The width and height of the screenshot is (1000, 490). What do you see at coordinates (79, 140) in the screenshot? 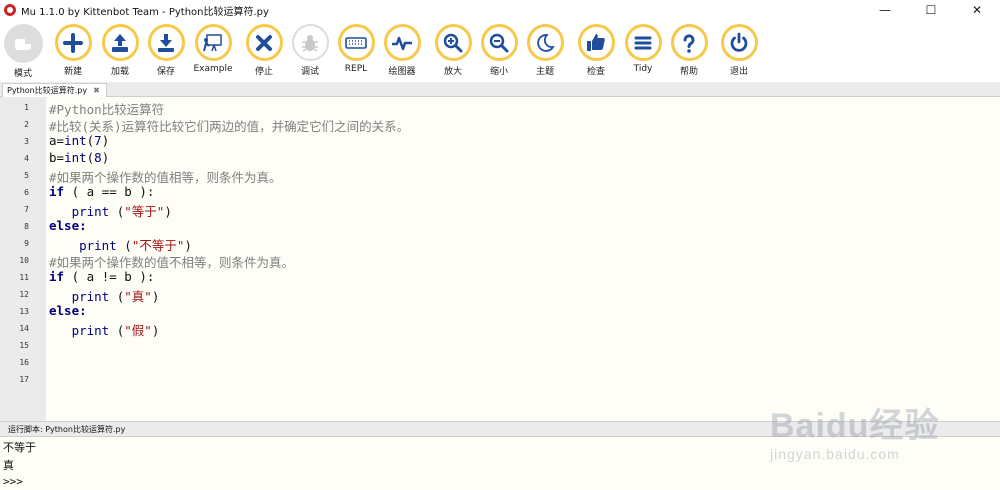
I see `code-line-3: a=int(7)` at bounding box center [79, 140].